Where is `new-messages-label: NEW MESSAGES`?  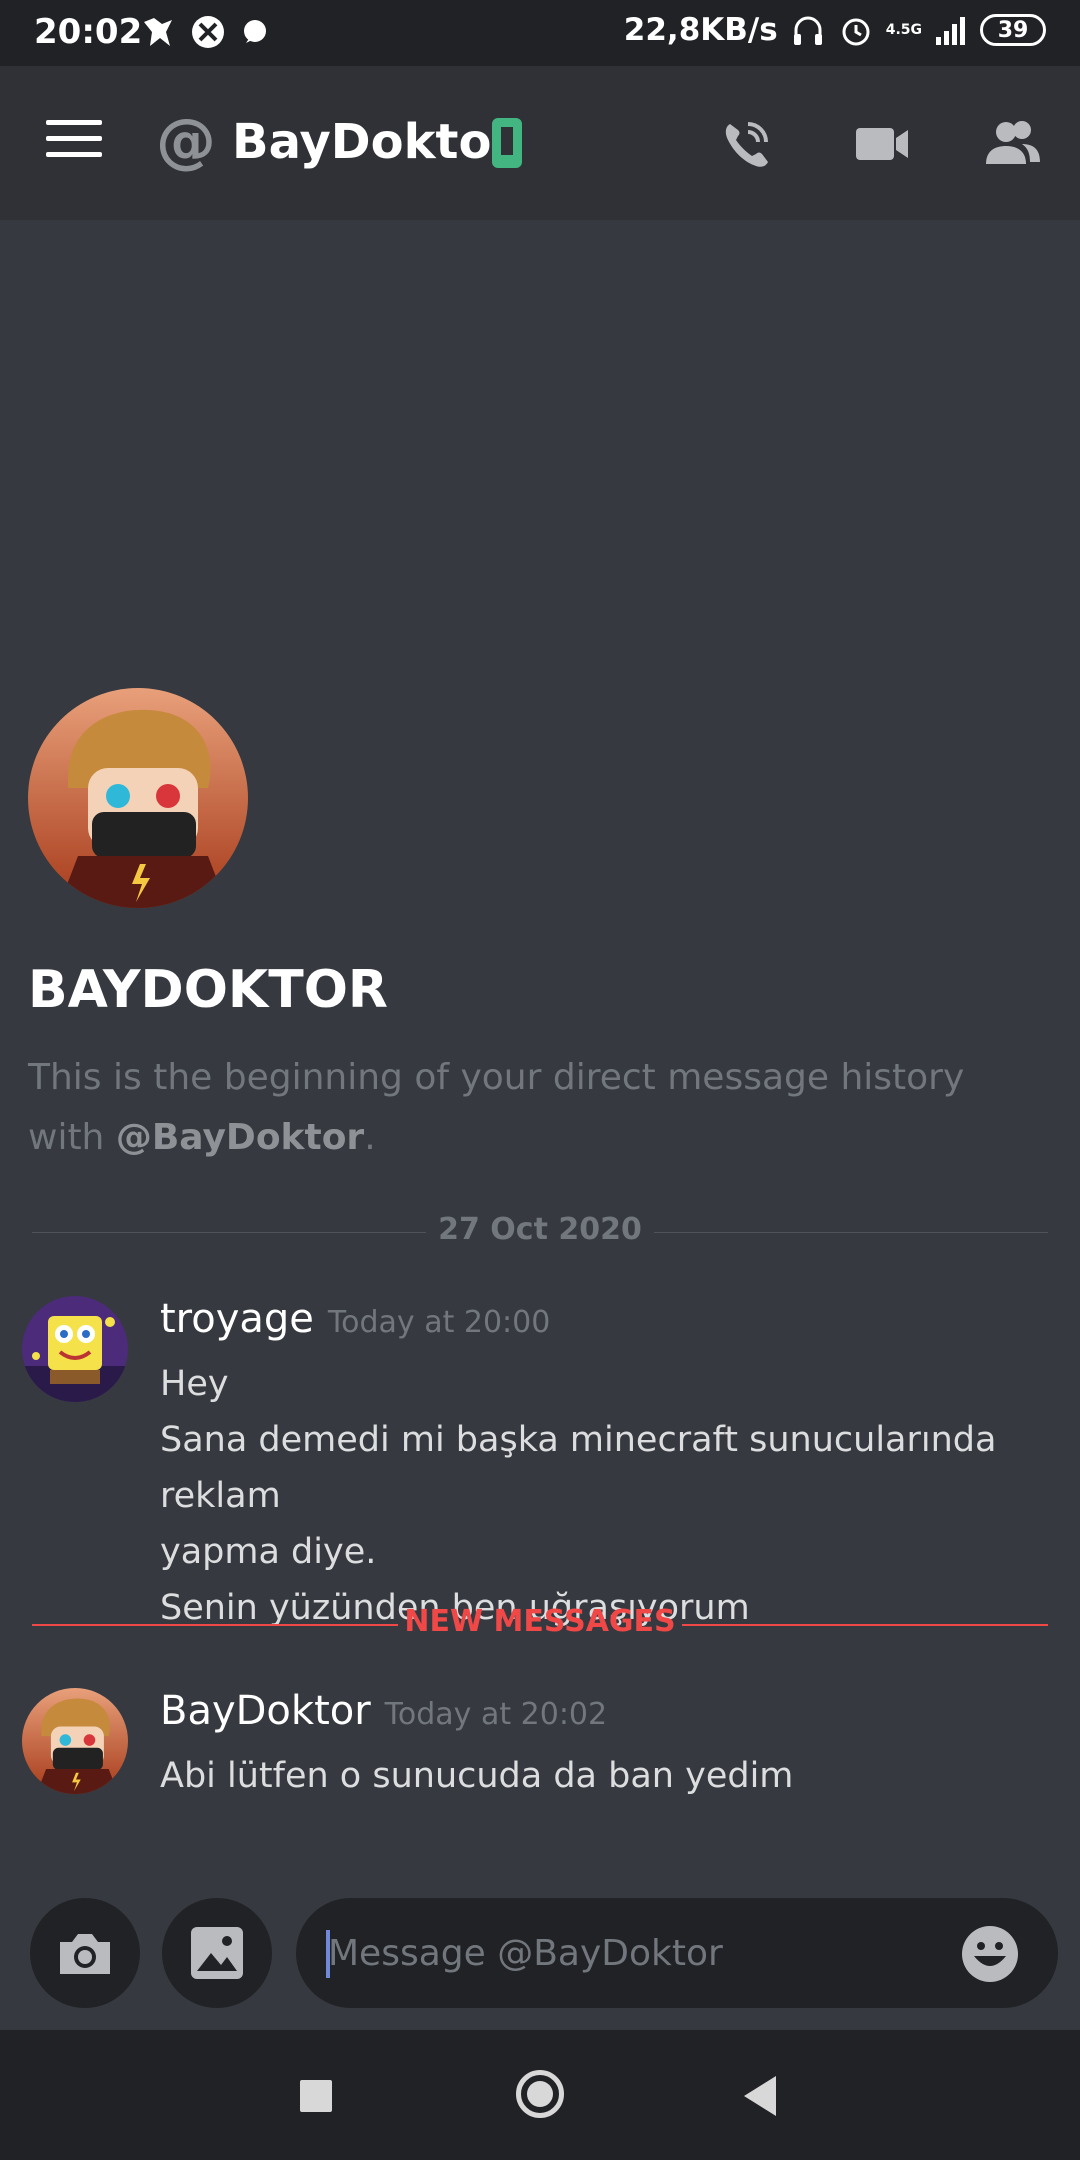 new-messages-label: NEW MESSAGES is located at coordinates (540, 1621).